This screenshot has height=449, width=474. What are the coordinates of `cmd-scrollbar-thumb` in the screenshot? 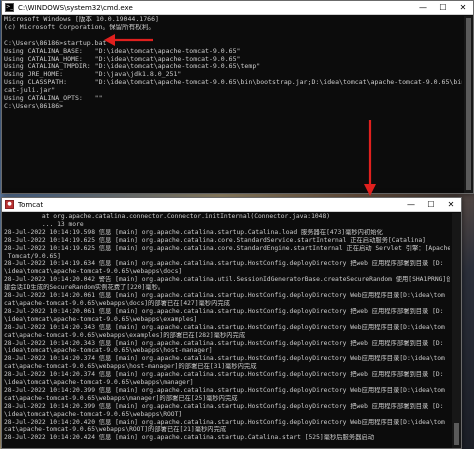 It's located at (468, 104).